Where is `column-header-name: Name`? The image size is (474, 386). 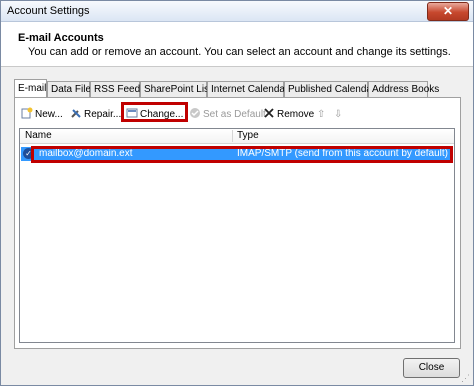
column-header-name: Name is located at coordinates (38, 135).